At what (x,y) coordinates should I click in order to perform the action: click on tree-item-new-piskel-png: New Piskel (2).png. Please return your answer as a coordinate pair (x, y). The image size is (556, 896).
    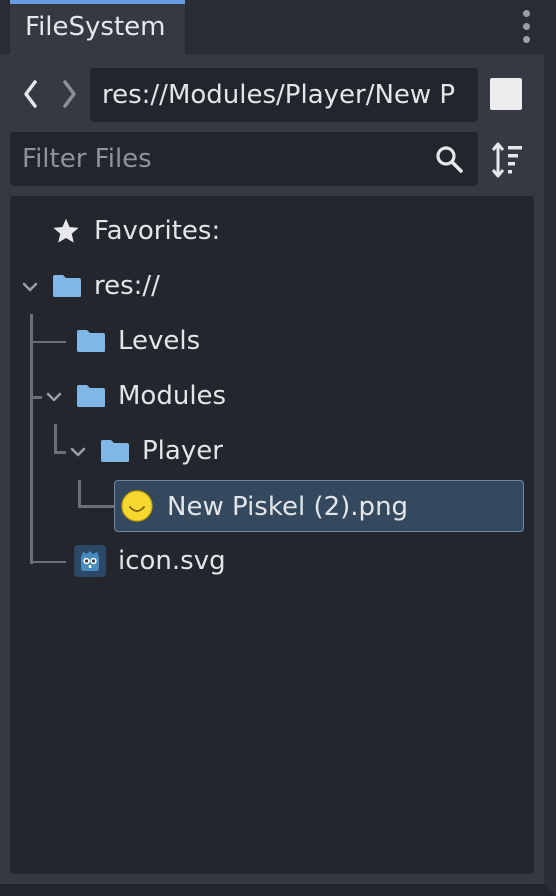
    Looking at the image, I should click on (319, 506).